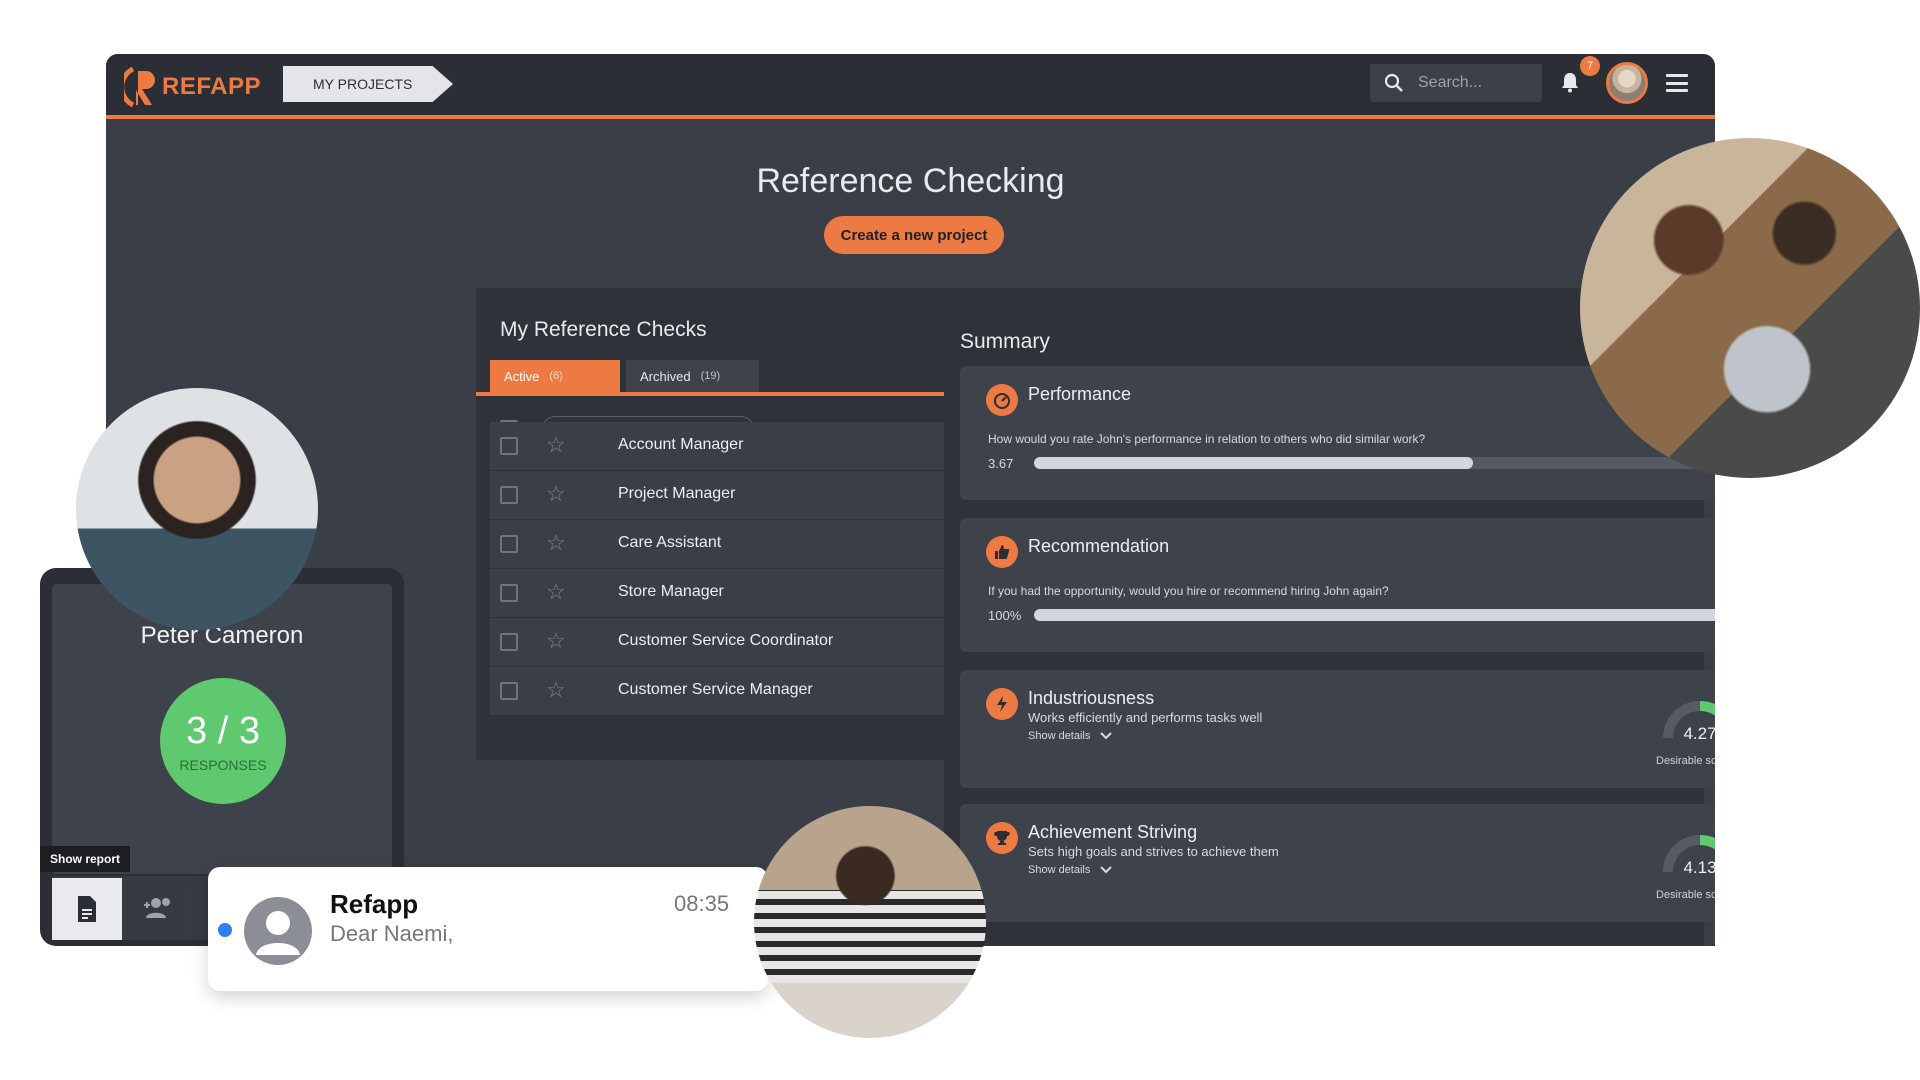 The height and width of the screenshot is (1080, 1920). I want to click on project-name: Account Manager, so click(680, 445).